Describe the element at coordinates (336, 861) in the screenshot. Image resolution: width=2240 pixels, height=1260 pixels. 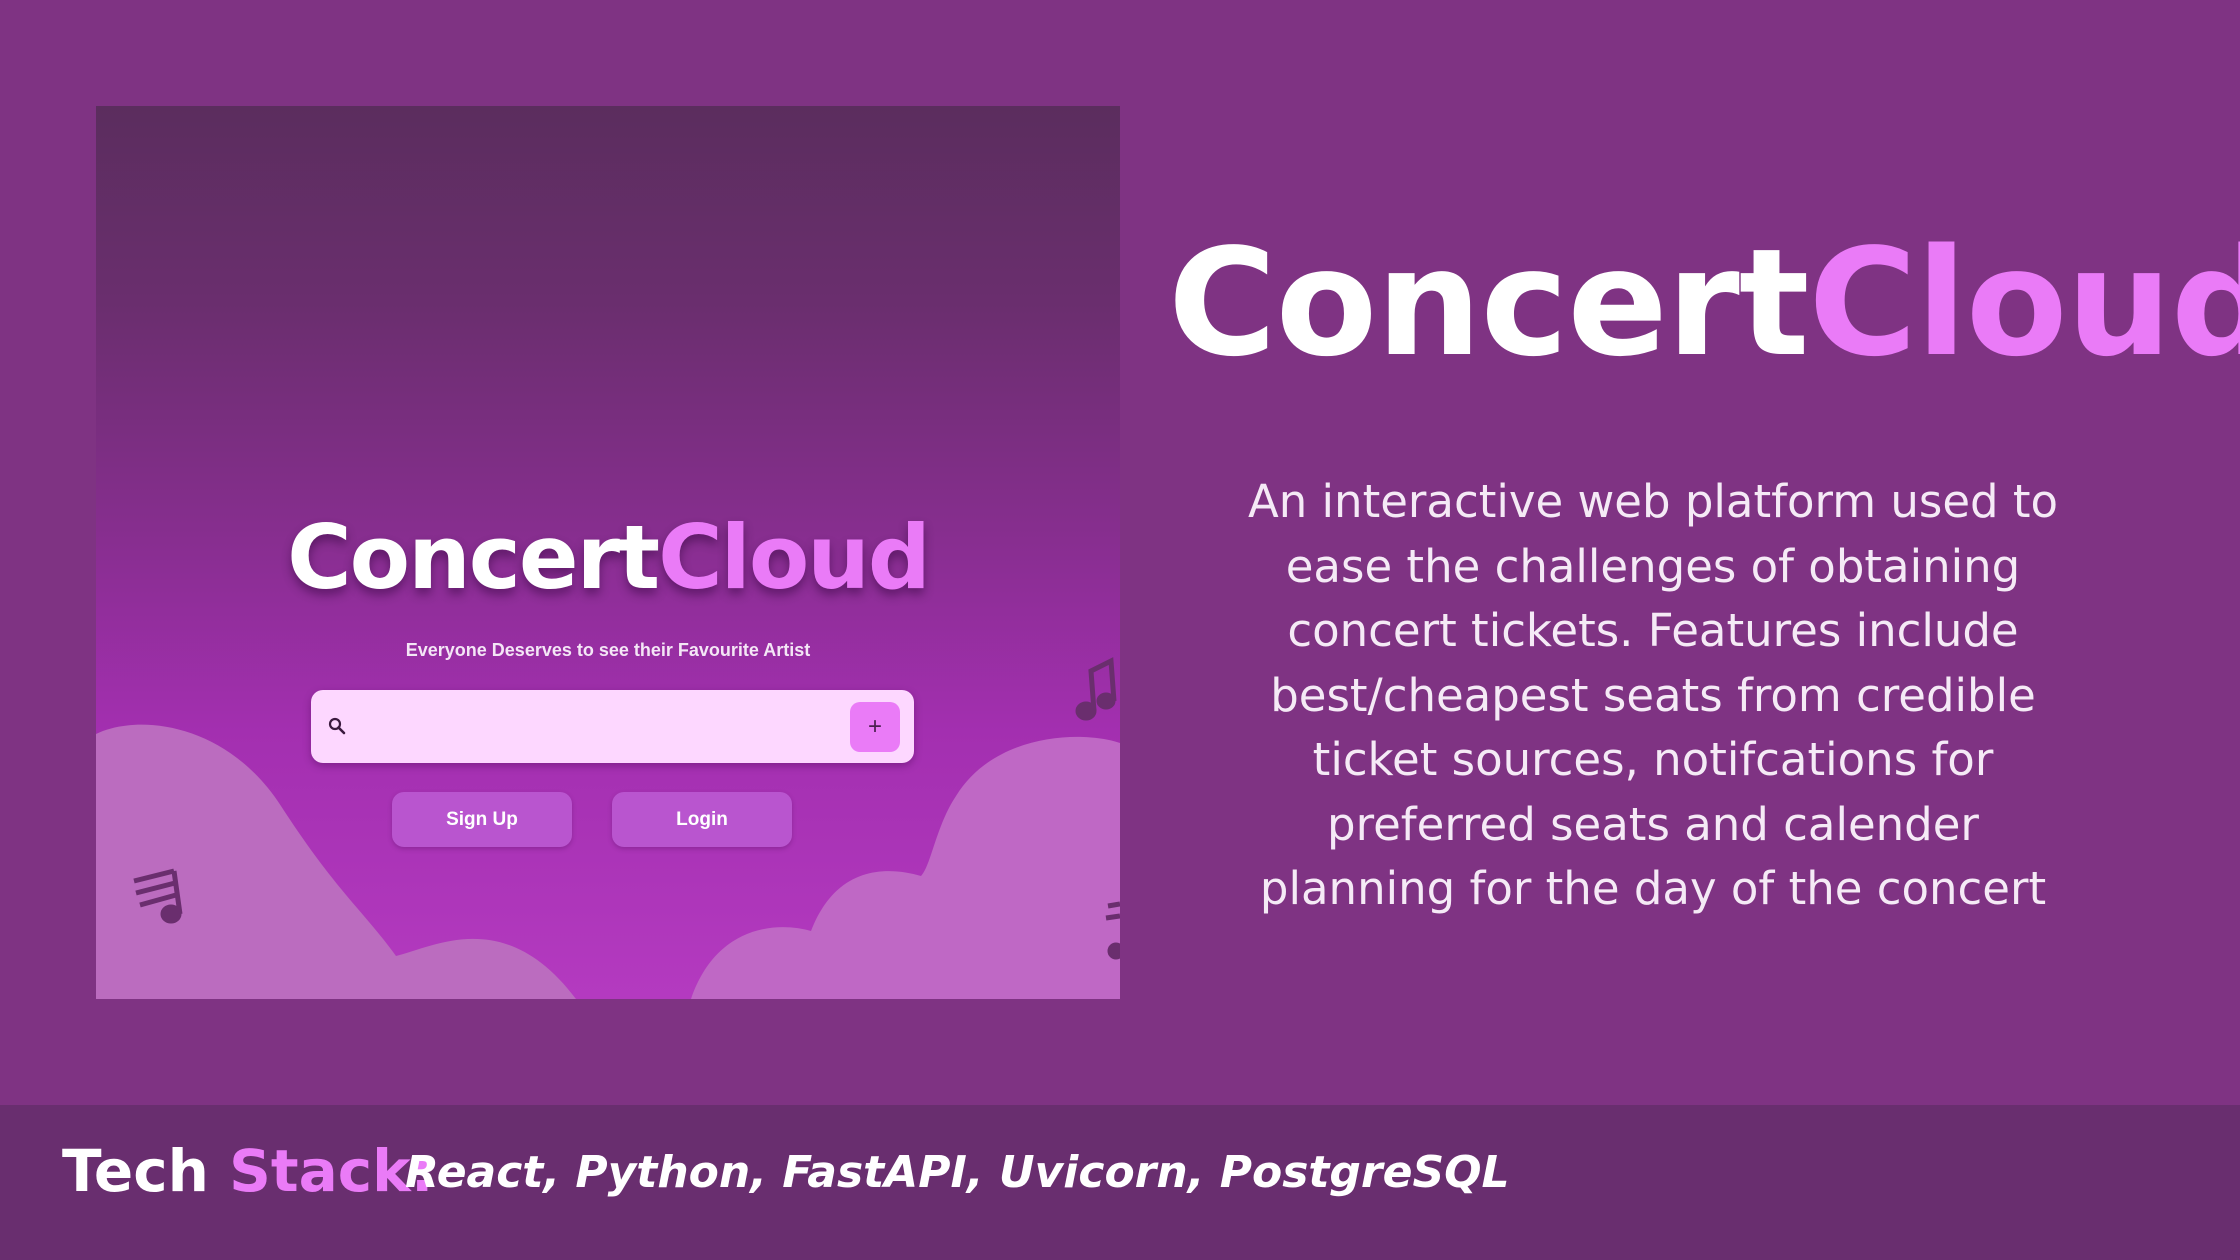
I see `cloud-left` at that location.